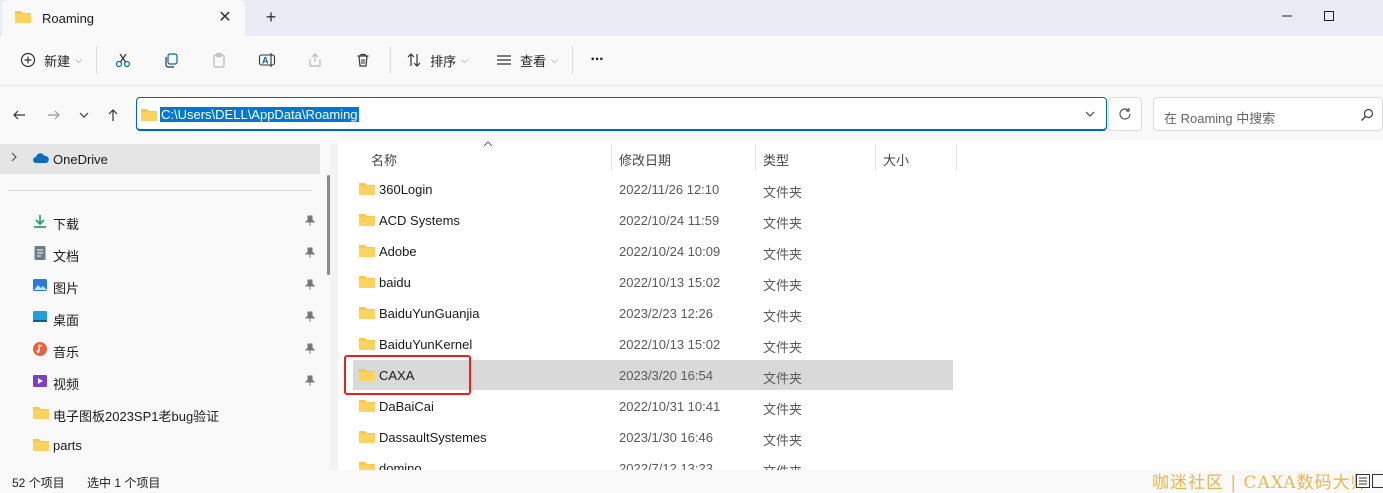 The image size is (1383, 493). I want to click on sidebar-item-folder-caxa-bug: 电子图板2023SP1老bug验证, so click(160, 414).